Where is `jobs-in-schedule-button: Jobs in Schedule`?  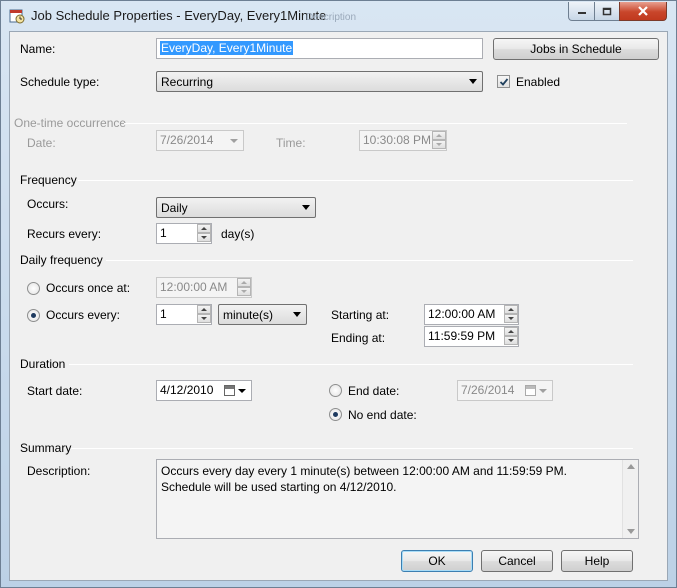
jobs-in-schedule-button: Jobs in Schedule is located at coordinates (576, 49).